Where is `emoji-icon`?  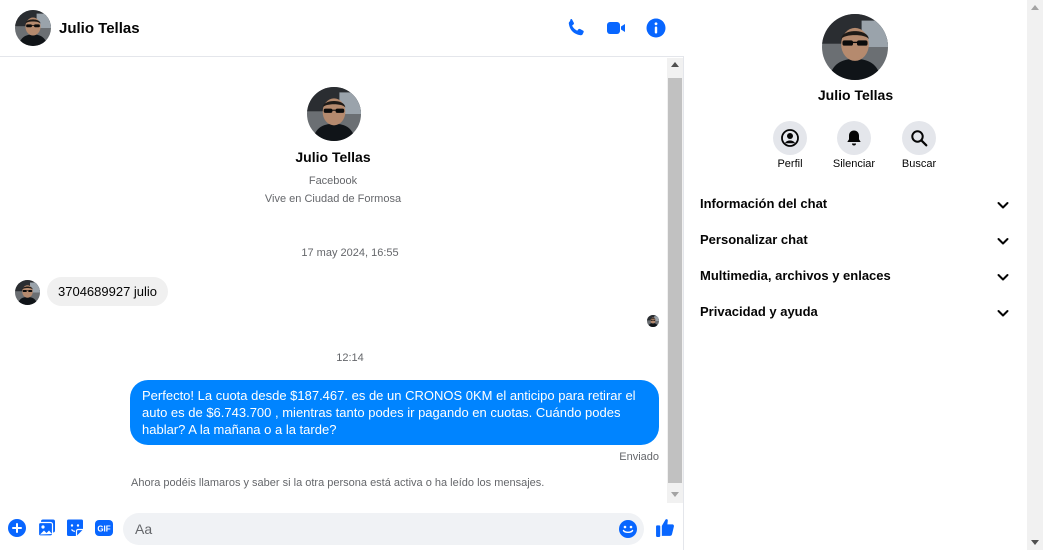 emoji-icon is located at coordinates (628, 529).